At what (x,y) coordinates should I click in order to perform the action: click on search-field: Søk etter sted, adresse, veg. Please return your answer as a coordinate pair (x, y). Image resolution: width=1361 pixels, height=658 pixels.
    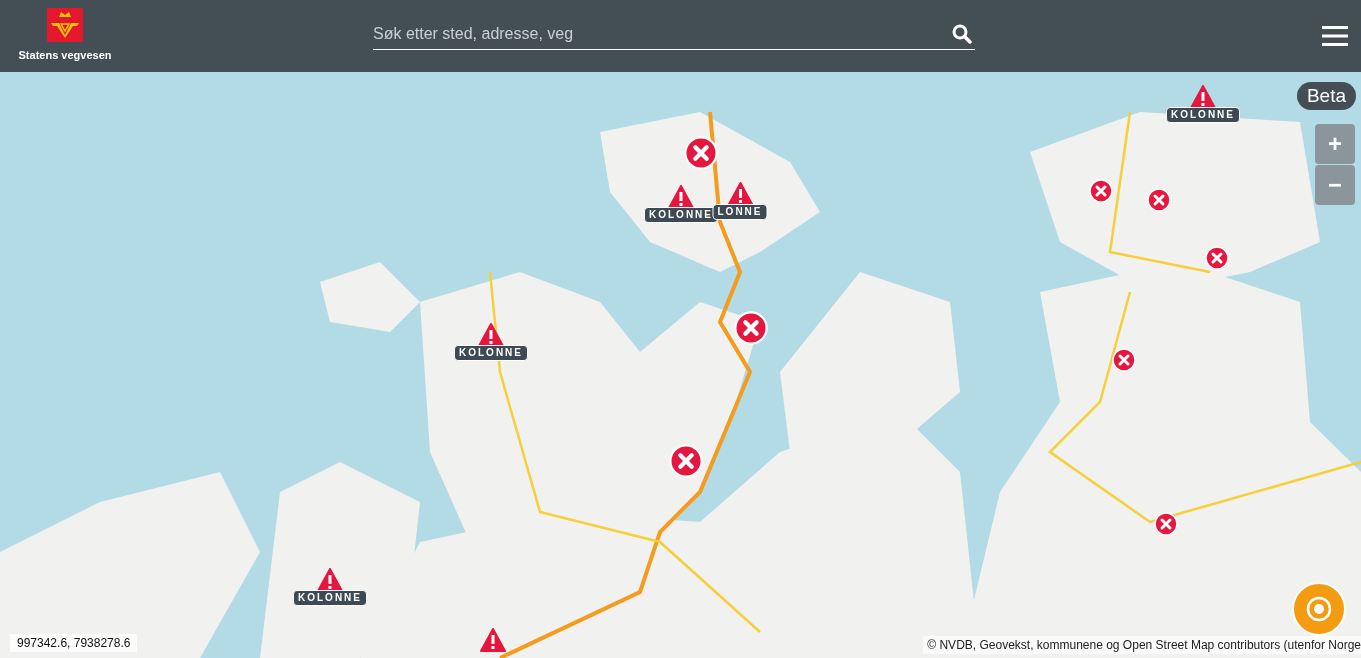
    Looking at the image, I should click on (662, 33).